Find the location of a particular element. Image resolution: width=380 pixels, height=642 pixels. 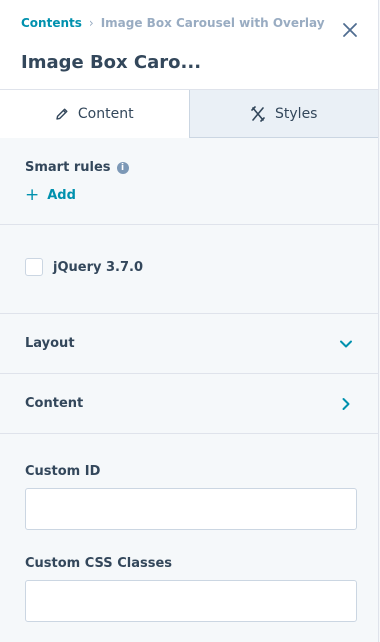

custom-id-label: Custom ID is located at coordinates (63, 471).